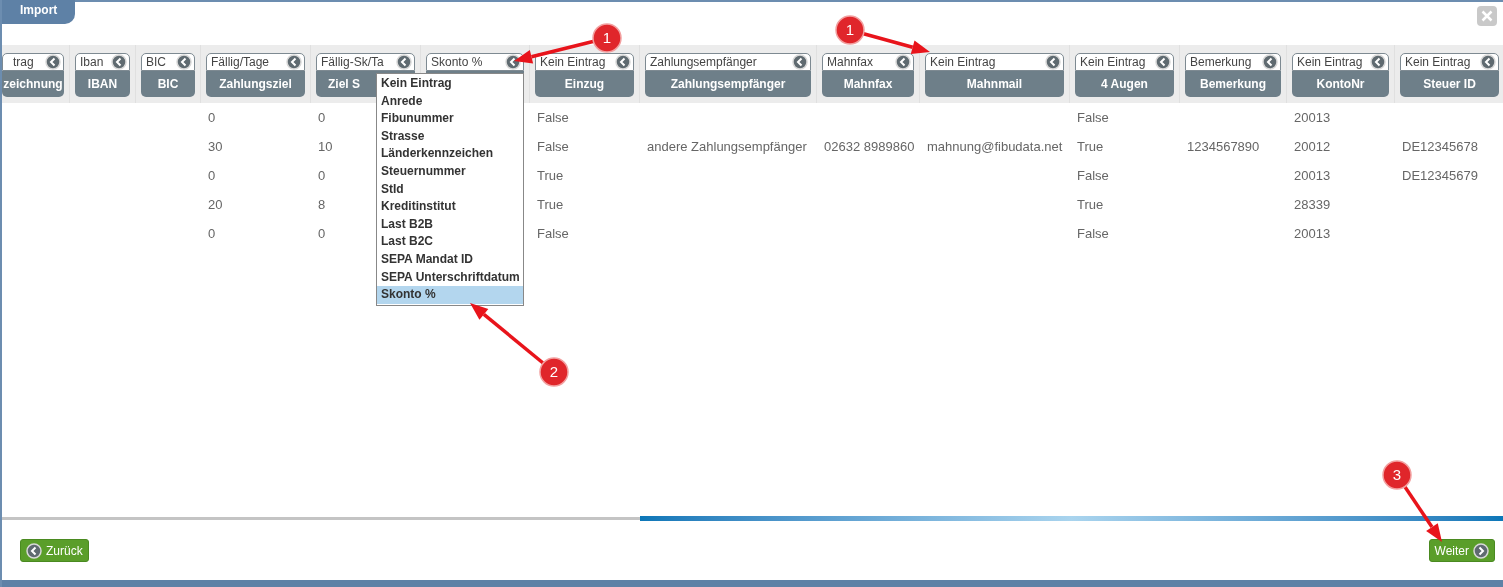 This screenshot has width=1503, height=587. Describe the element at coordinates (1312, 146) in the screenshot. I see `table-cell: 20012` at that location.